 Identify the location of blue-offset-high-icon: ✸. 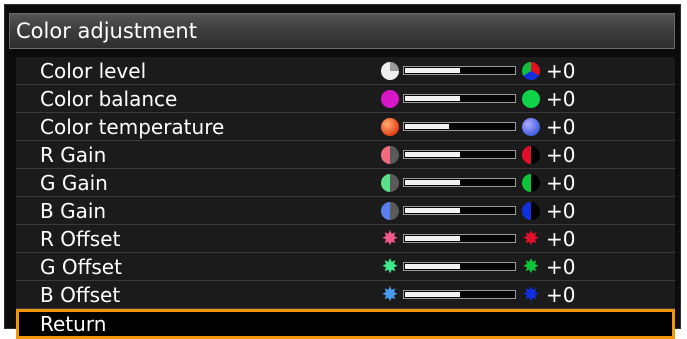
(531, 294).